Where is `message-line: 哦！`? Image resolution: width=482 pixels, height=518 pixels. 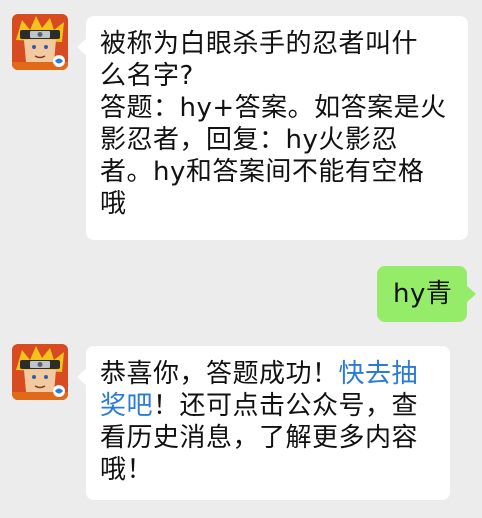 message-line: 哦！ is located at coordinates (127, 470).